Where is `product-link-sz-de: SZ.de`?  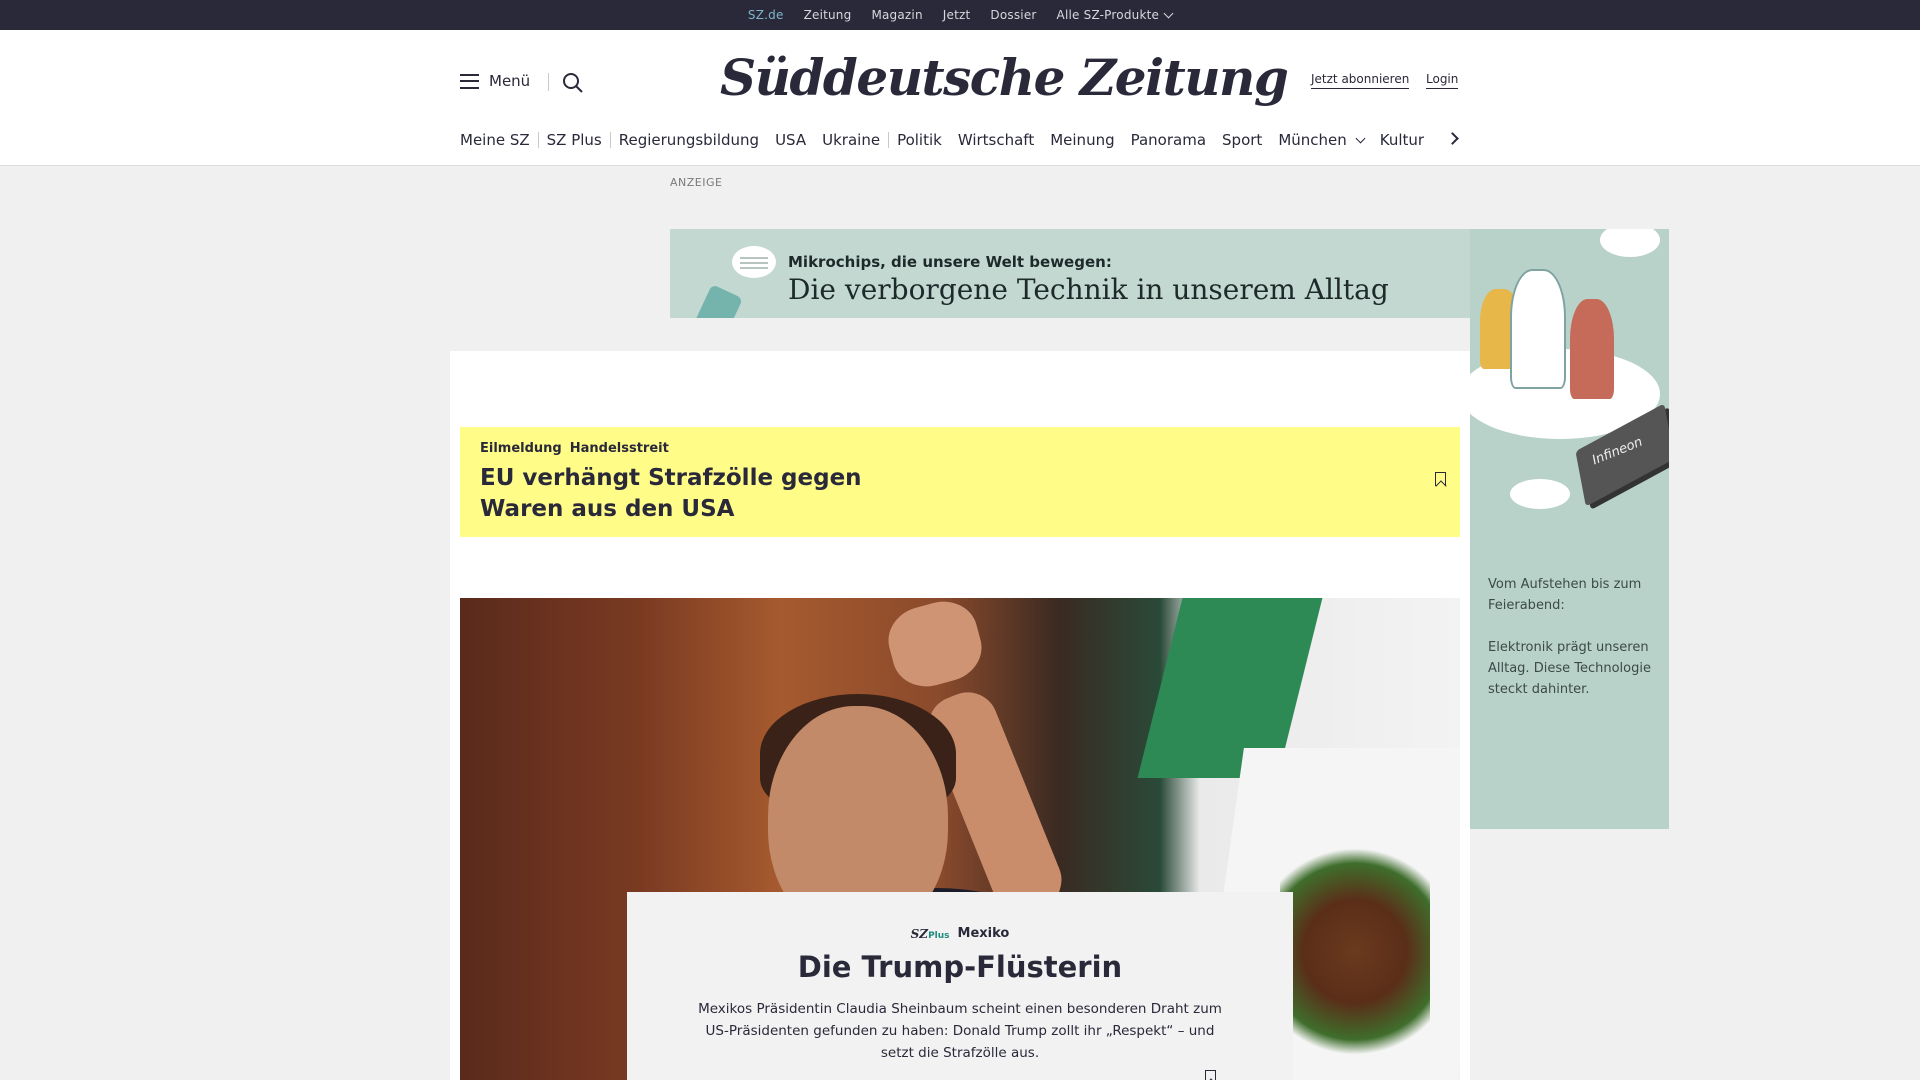
product-link-sz-de: SZ.de is located at coordinates (766, 20).